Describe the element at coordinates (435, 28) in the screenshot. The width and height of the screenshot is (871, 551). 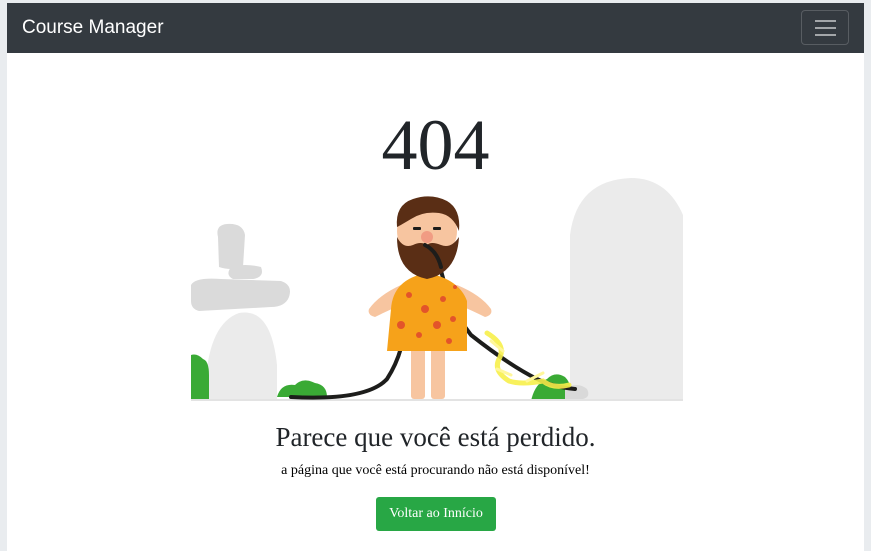
I see `navbar: Course Manager` at that location.